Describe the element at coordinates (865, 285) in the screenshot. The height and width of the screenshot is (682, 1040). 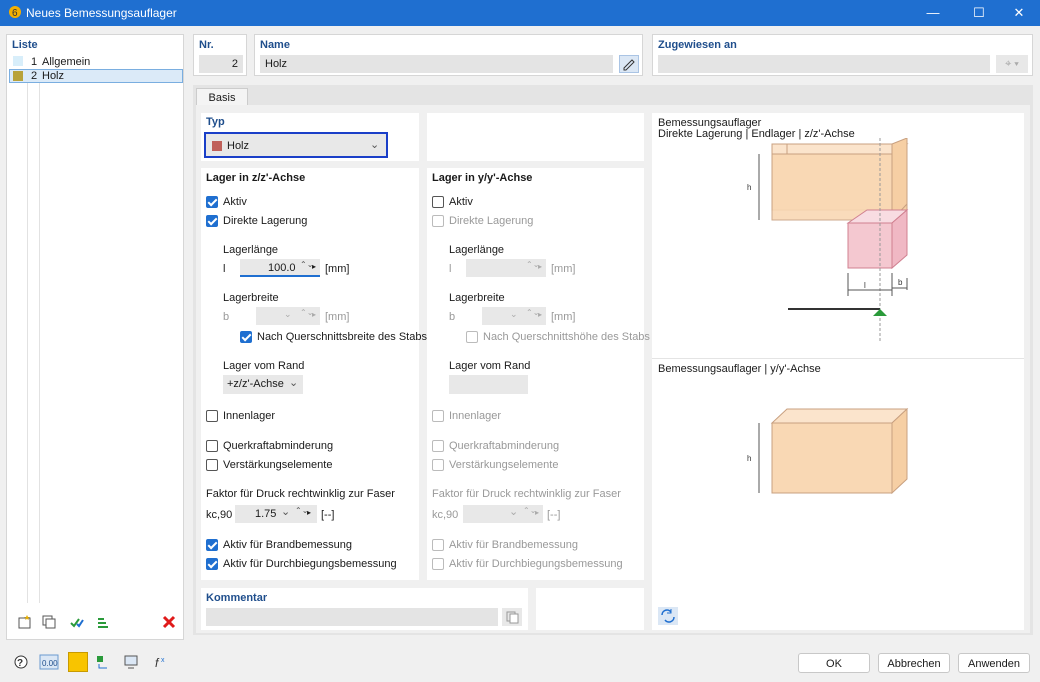
I see `svg-text: l` at that location.